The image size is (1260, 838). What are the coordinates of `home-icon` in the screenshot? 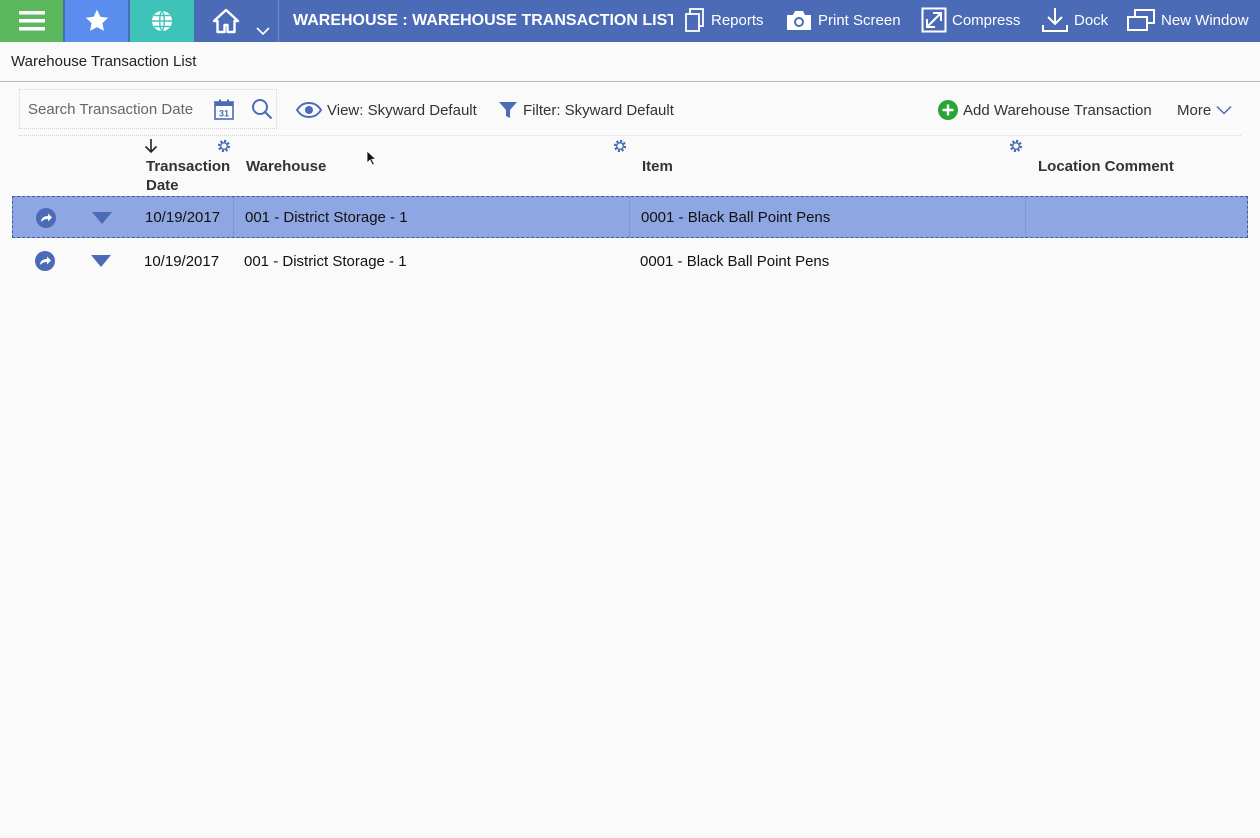 It's located at (226, 21).